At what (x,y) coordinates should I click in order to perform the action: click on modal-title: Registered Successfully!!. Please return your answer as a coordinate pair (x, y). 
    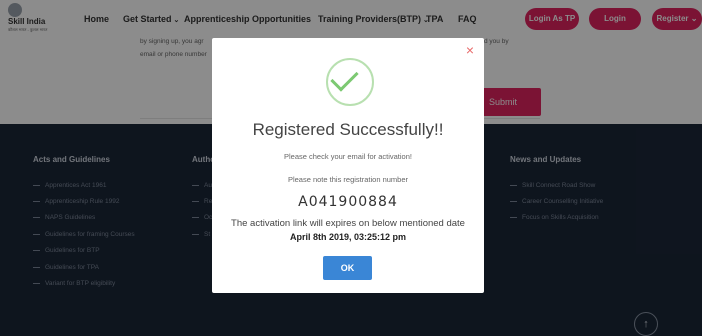
    Looking at the image, I should click on (348, 129).